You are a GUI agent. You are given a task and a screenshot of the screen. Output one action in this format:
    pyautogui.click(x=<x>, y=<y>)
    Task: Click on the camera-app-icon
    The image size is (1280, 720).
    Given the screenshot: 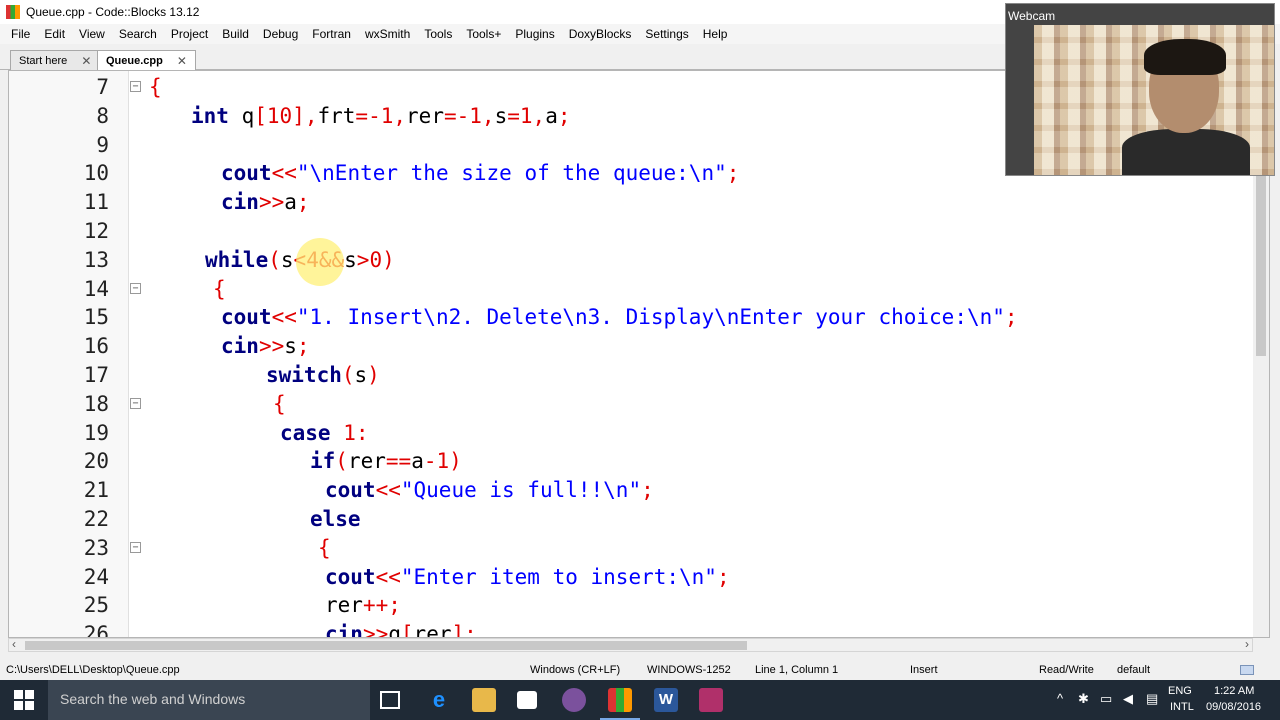 What is the action you would take?
    pyautogui.click(x=711, y=700)
    